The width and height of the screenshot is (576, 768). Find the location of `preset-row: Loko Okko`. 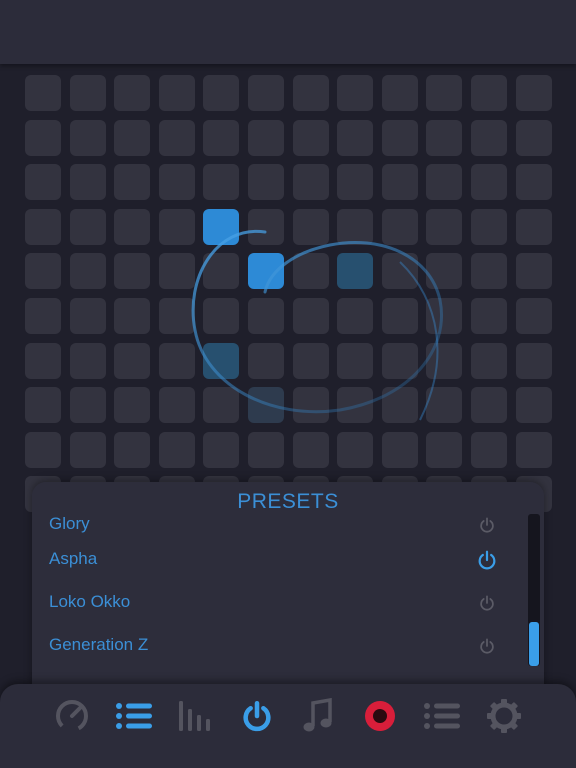

preset-row: Loko Okko is located at coordinates (277, 603).